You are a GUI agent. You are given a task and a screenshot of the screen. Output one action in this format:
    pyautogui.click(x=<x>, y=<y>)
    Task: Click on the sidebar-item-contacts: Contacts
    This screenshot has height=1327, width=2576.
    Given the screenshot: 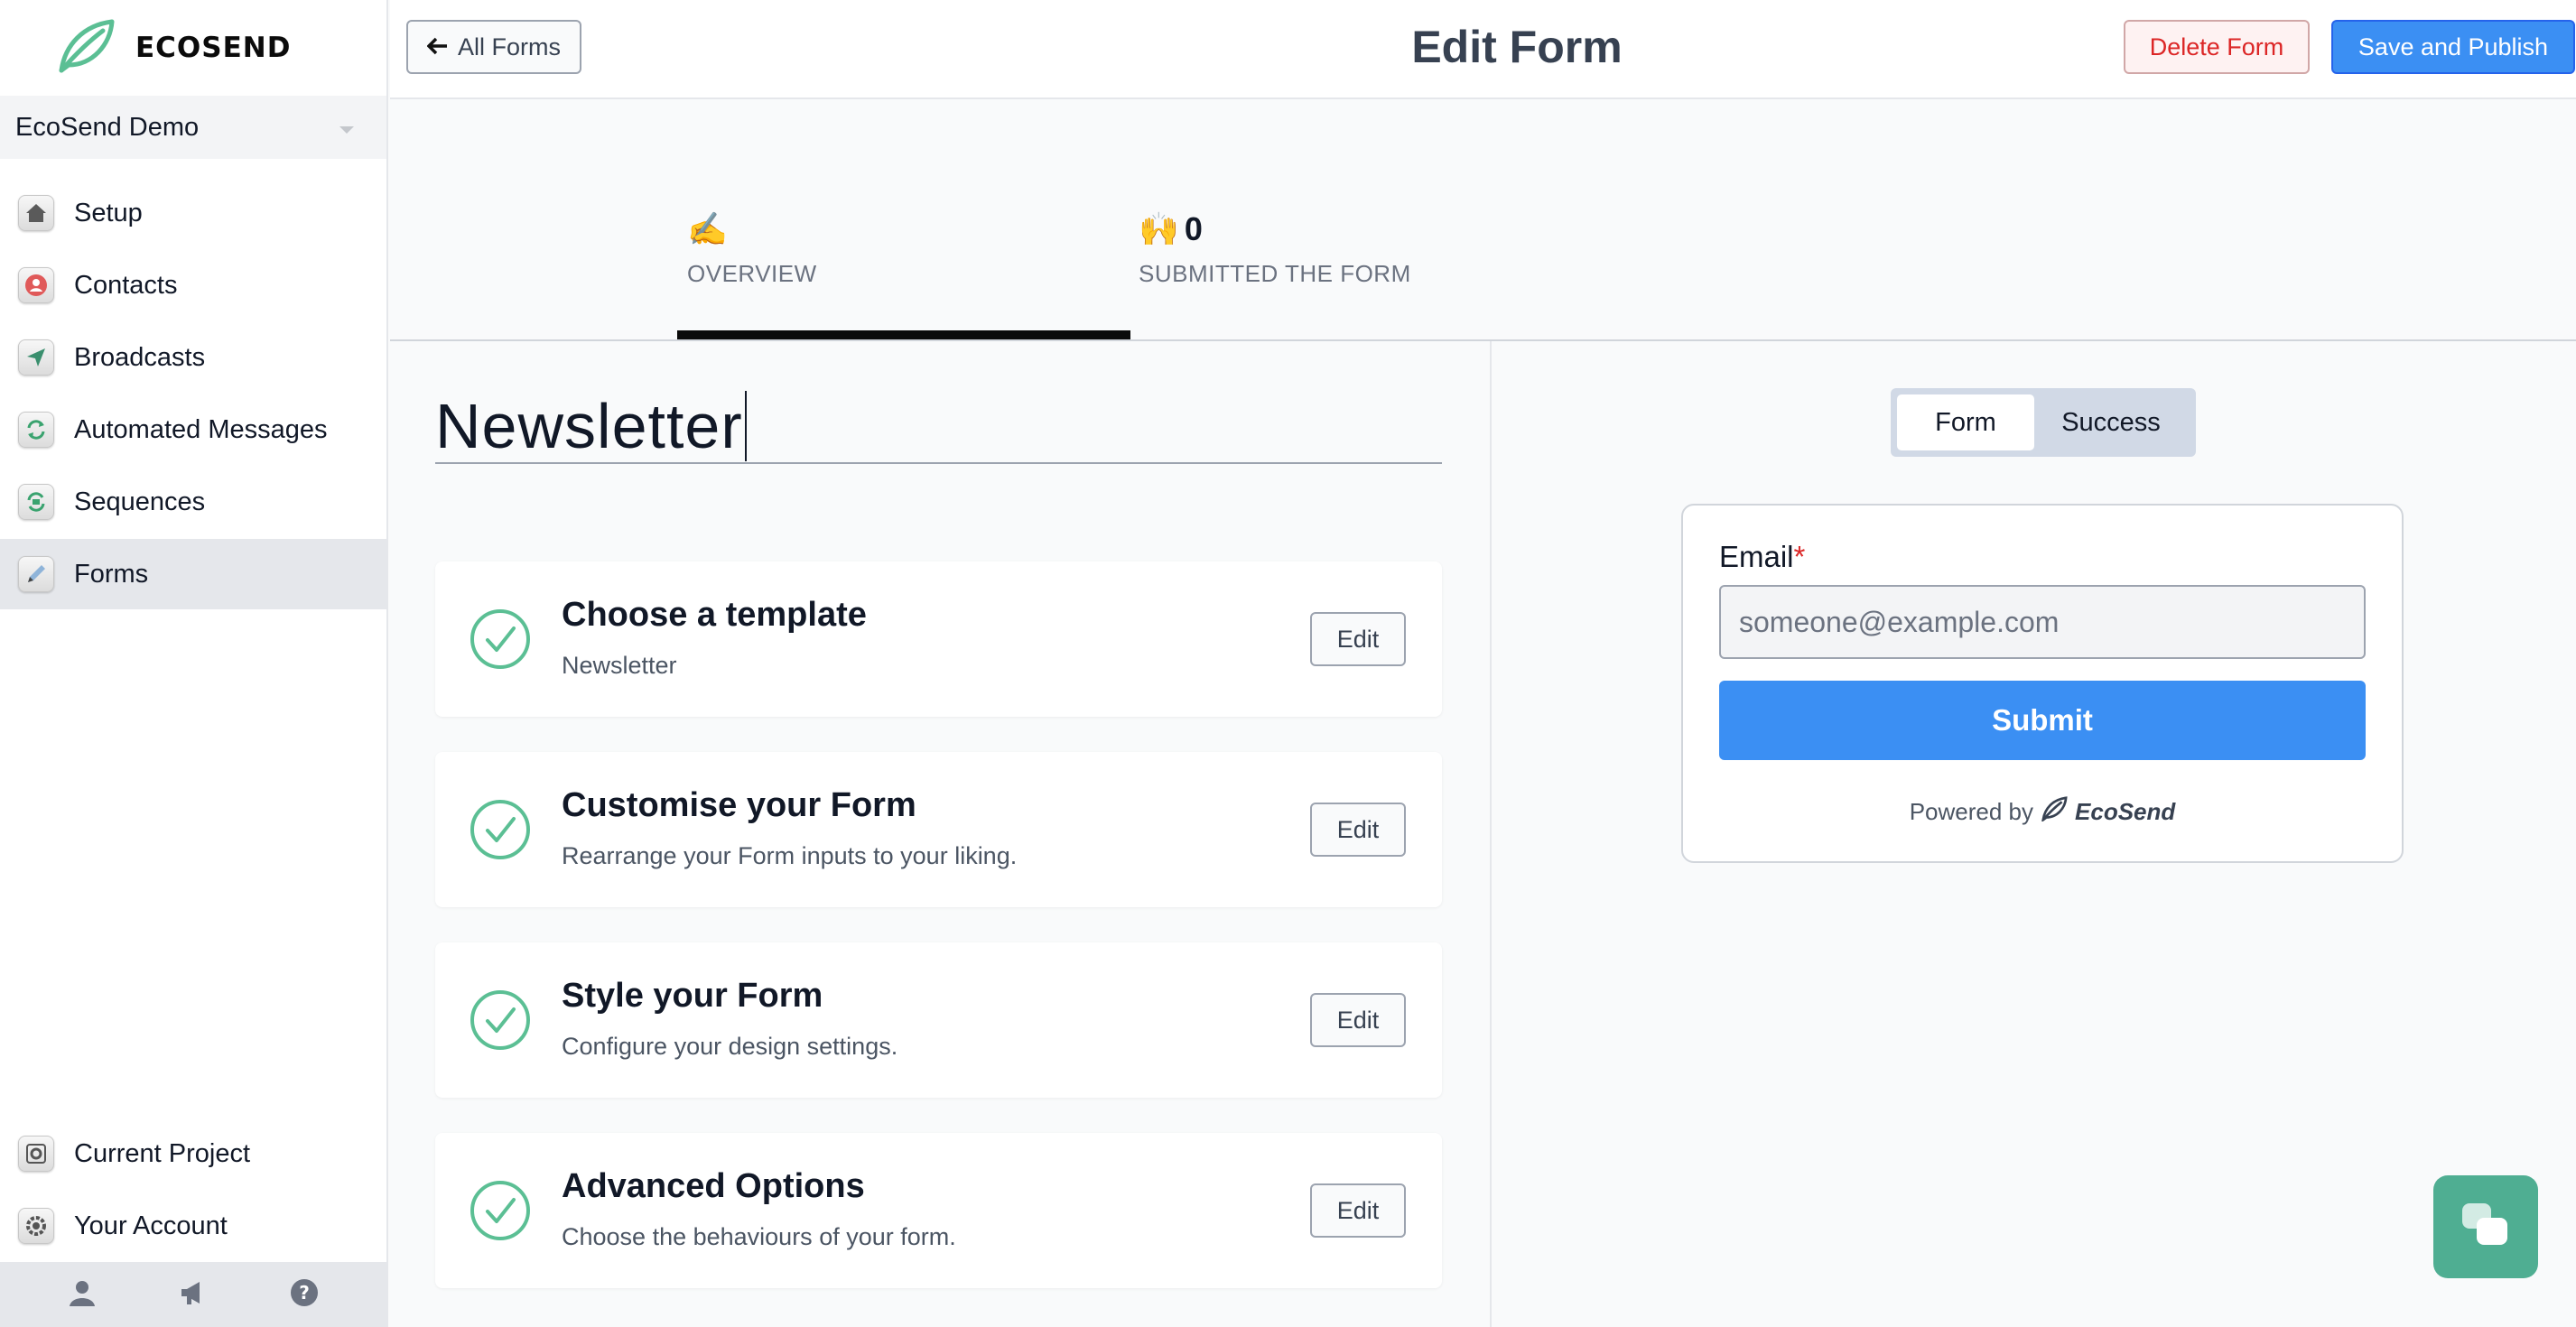 What is the action you would take?
    pyautogui.click(x=193, y=285)
    